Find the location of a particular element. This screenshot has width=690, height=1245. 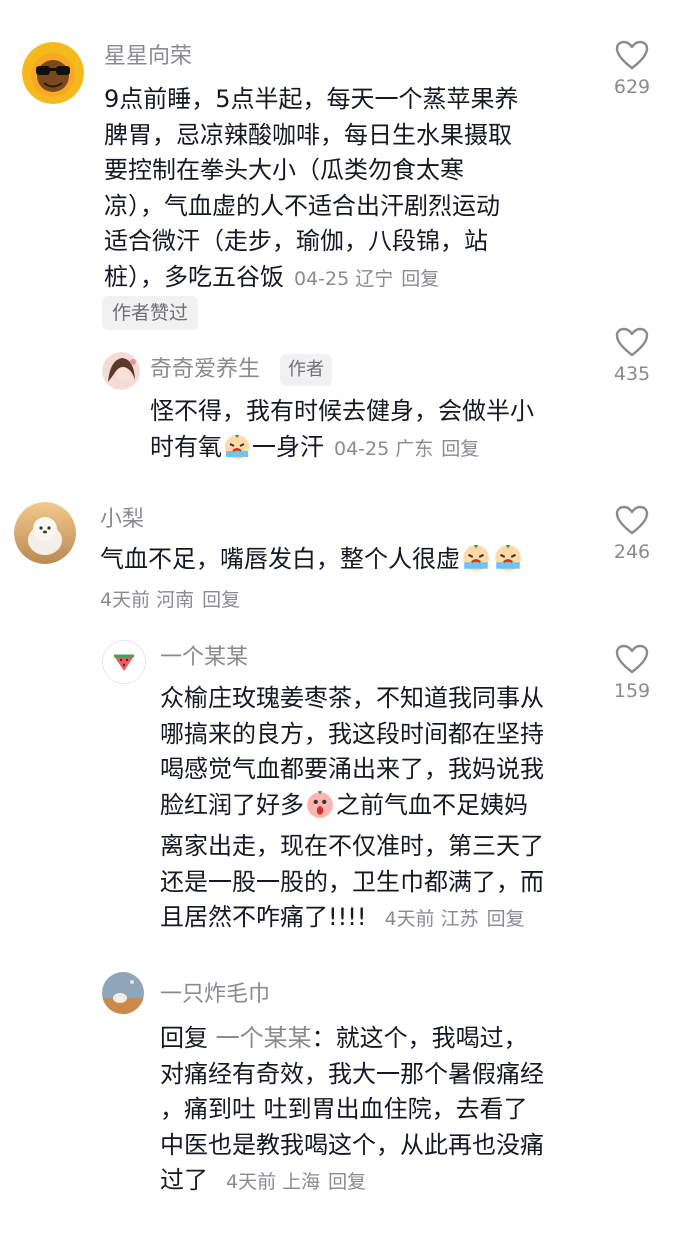

reply-prefix: 回复 is located at coordinates (188, 1038).